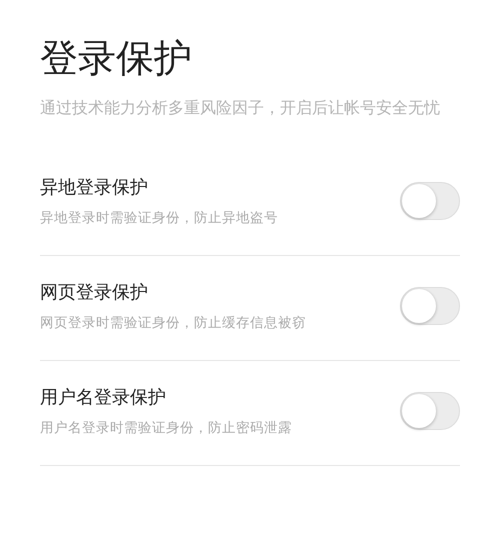  I want to click on setting-label: 网页登录保护, so click(94, 292).